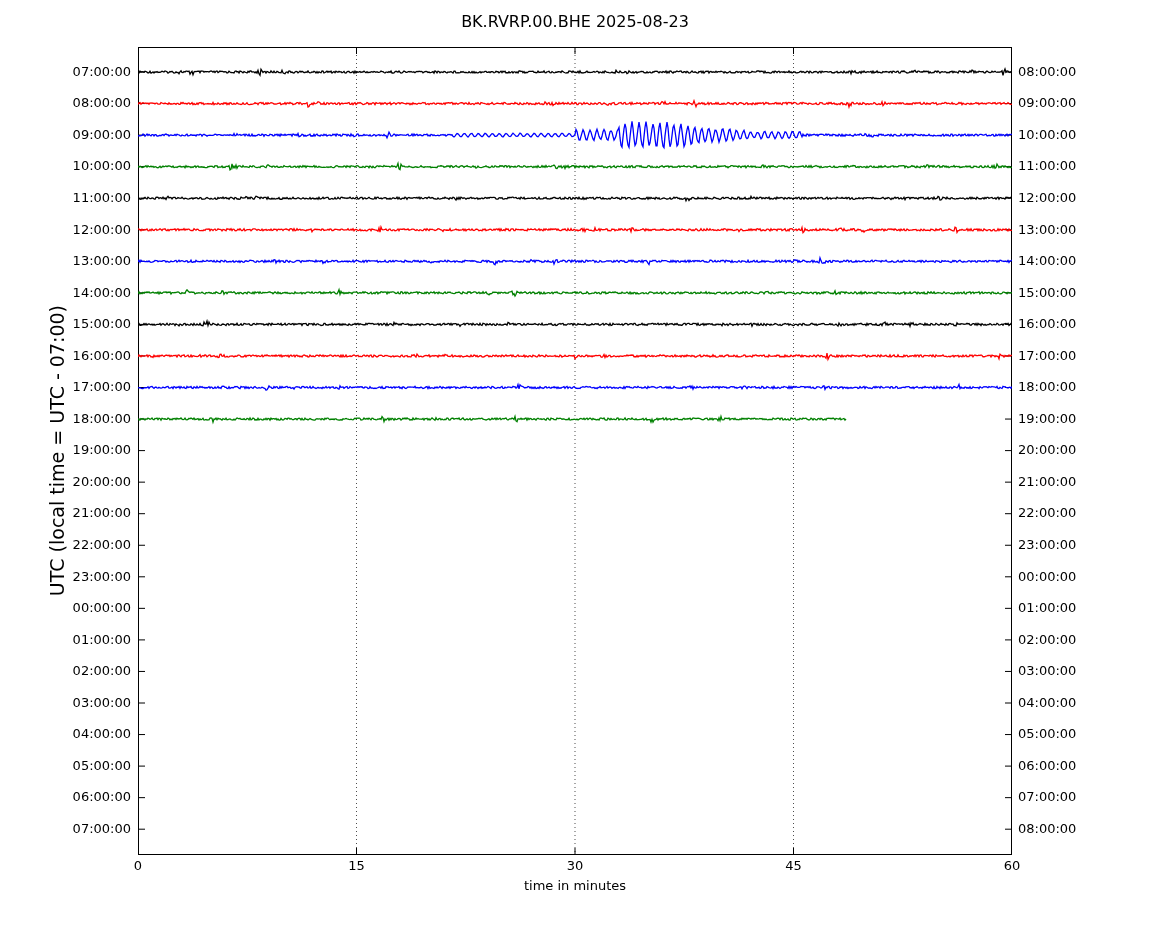 The width and height of the screenshot is (1150, 950). I want to click on y-axis-title: UTC (local time = UTC - 07:00), so click(57, 451).